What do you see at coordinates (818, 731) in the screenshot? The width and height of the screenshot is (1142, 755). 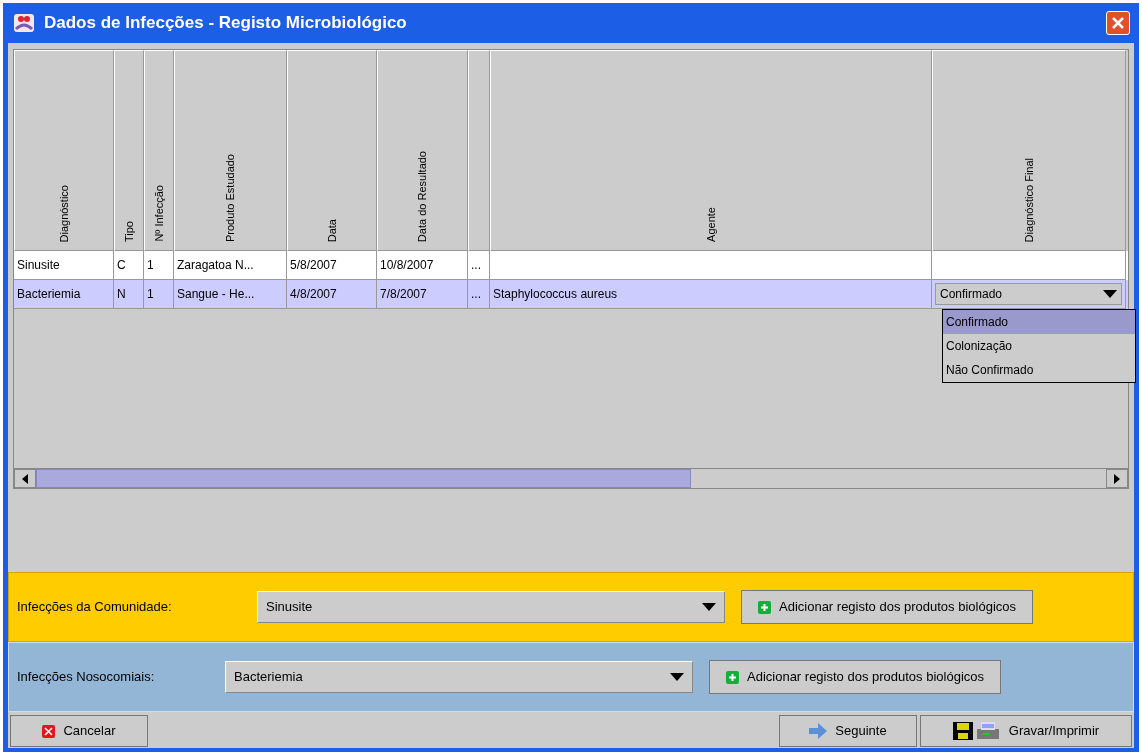 I see `arrow-right-icon` at bounding box center [818, 731].